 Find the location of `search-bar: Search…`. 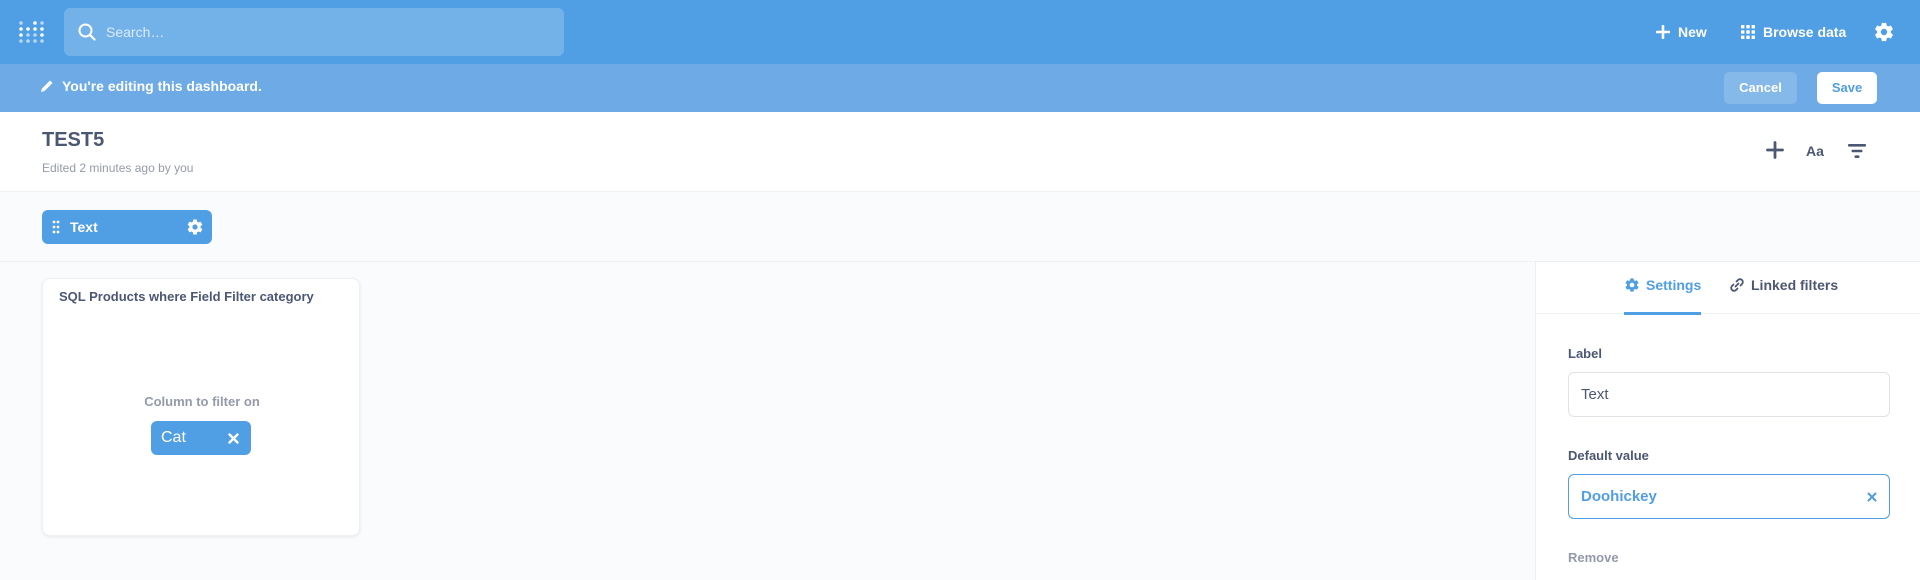

search-bar: Search… is located at coordinates (314, 32).